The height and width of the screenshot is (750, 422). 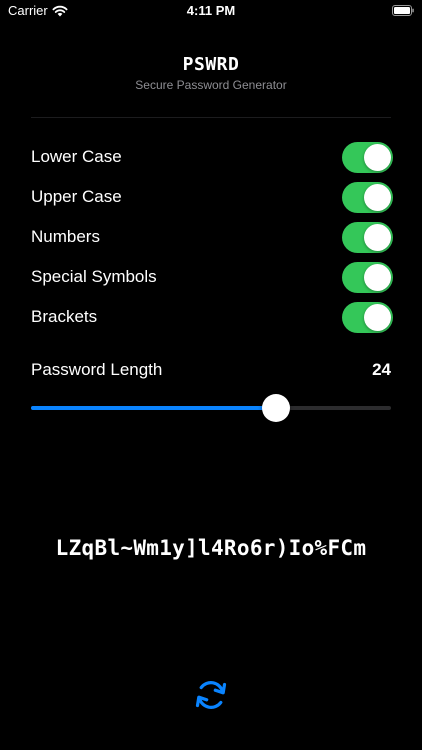 I want to click on brackets-toggle, so click(x=367, y=317).